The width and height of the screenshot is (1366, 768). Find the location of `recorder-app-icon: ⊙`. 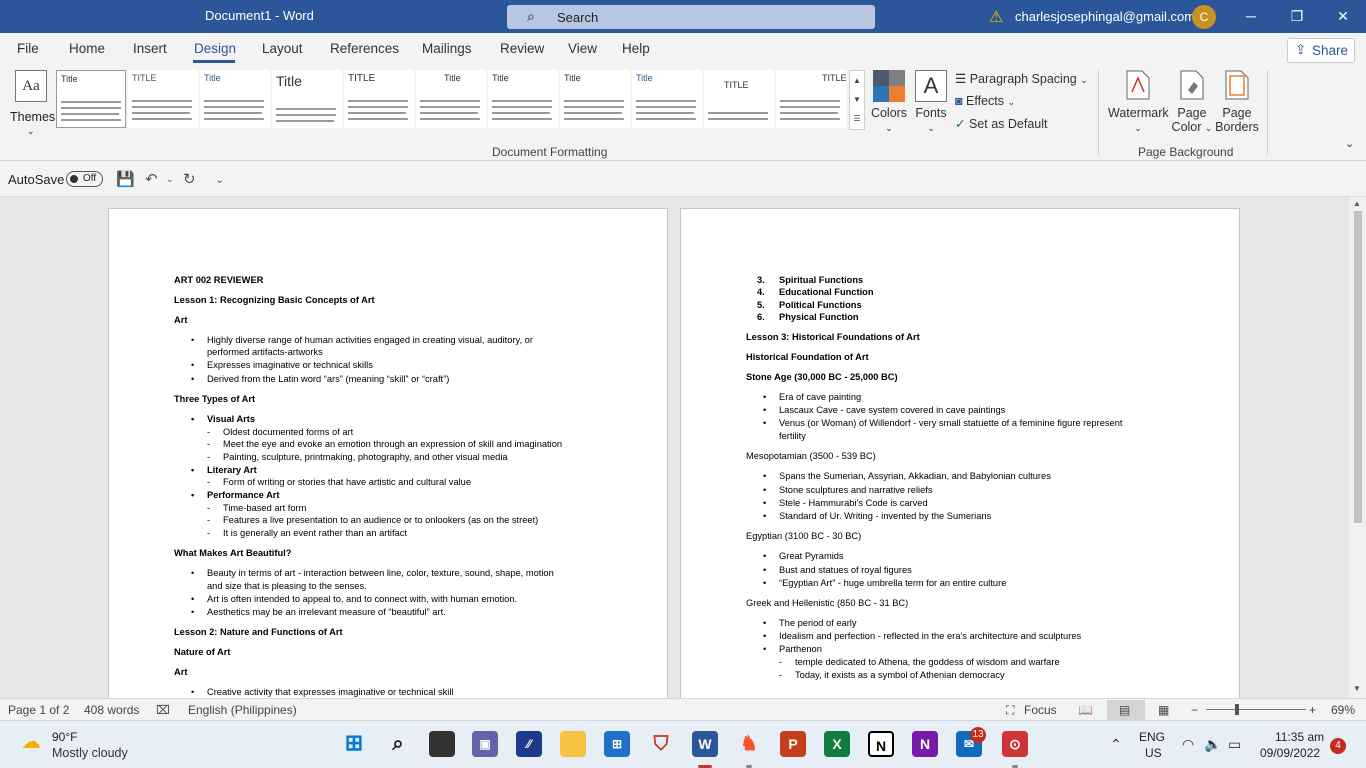

recorder-app-icon: ⊙ is located at coordinates (1015, 744).